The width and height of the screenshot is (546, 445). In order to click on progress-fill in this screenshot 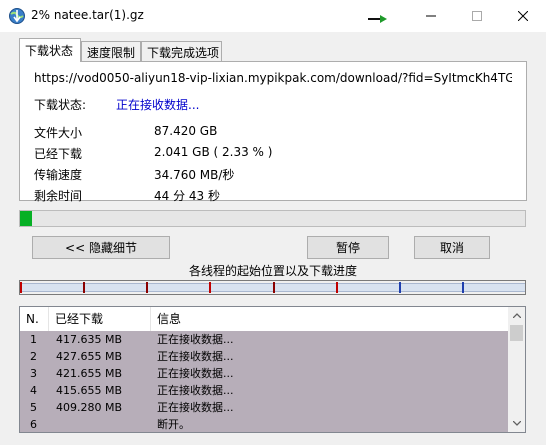, I will do `click(26, 218)`.